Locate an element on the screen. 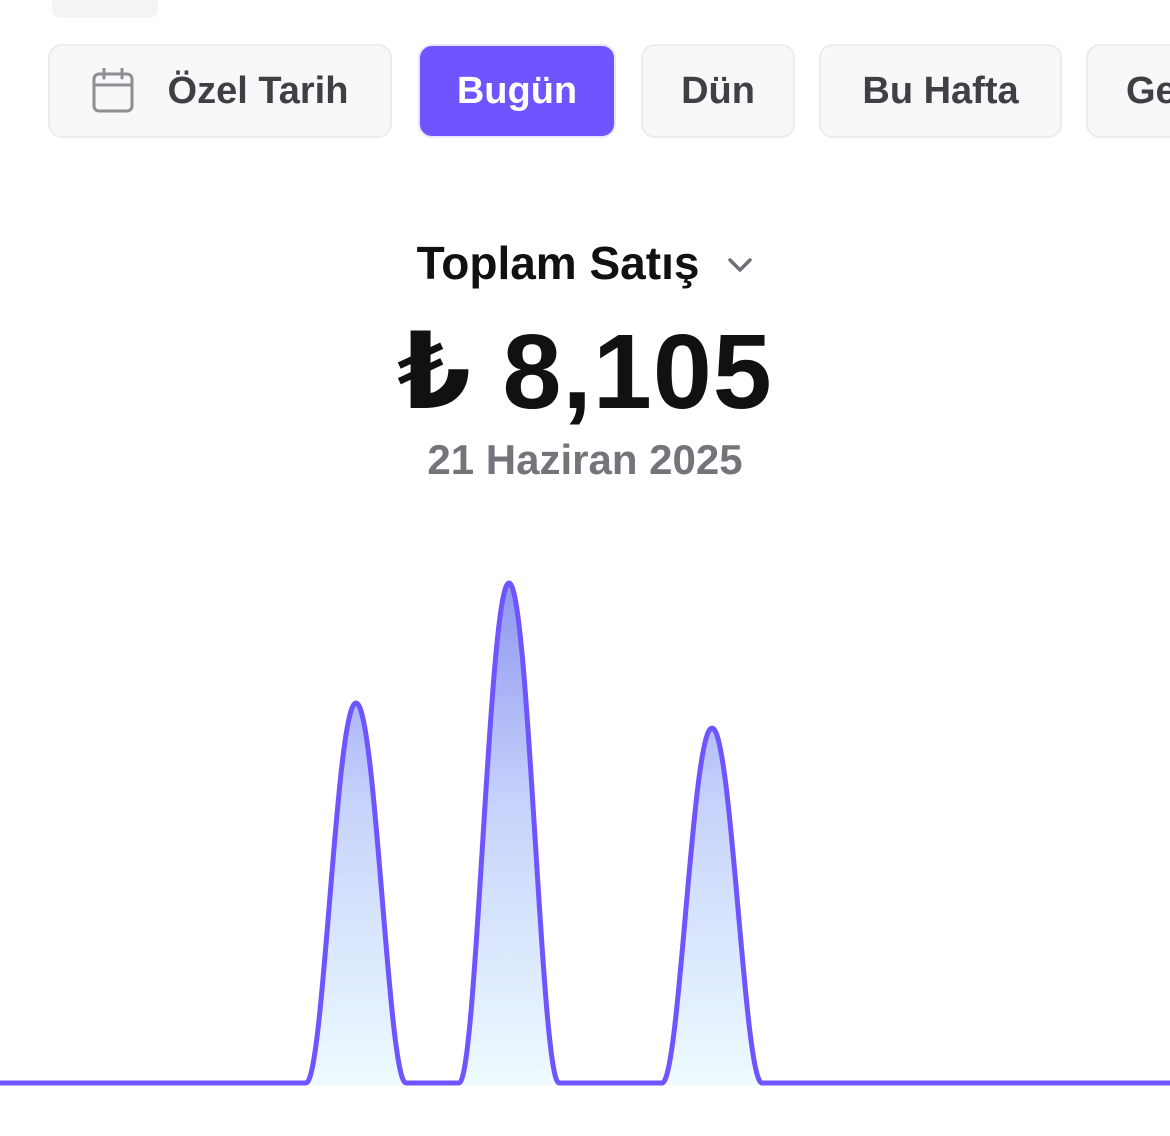 This screenshot has width=1170, height=1136. filter-yesterday-label: Dün is located at coordinates (718, 90).